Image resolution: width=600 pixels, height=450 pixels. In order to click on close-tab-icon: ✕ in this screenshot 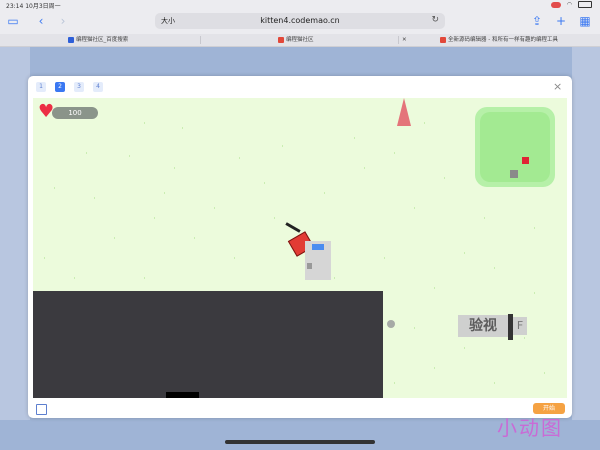, I will do `click(407, 40)`.